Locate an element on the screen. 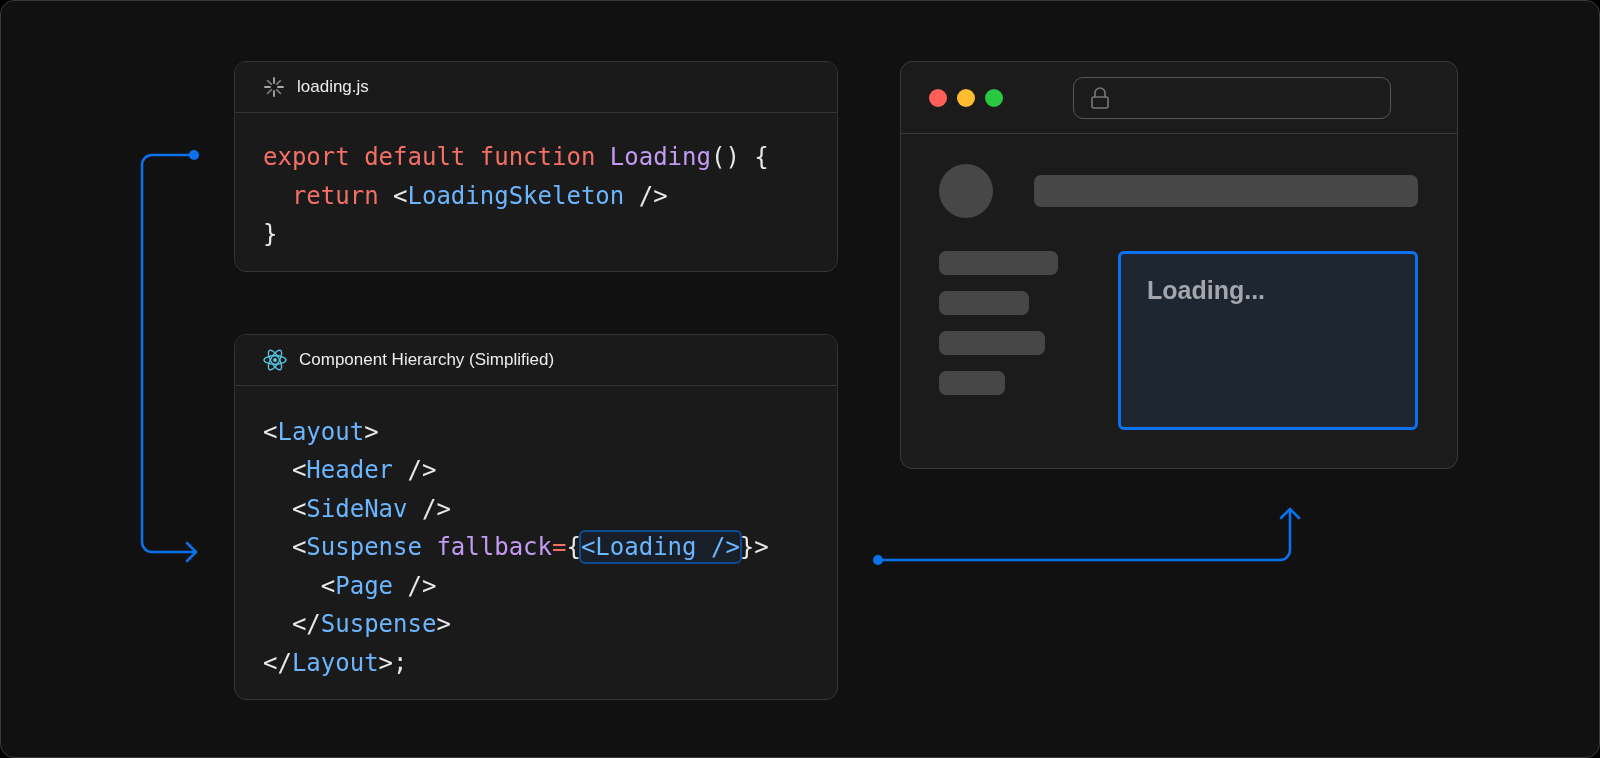 The image size is (1600, 758). code-line: </Layout>; is located at coordinates (335, 663).